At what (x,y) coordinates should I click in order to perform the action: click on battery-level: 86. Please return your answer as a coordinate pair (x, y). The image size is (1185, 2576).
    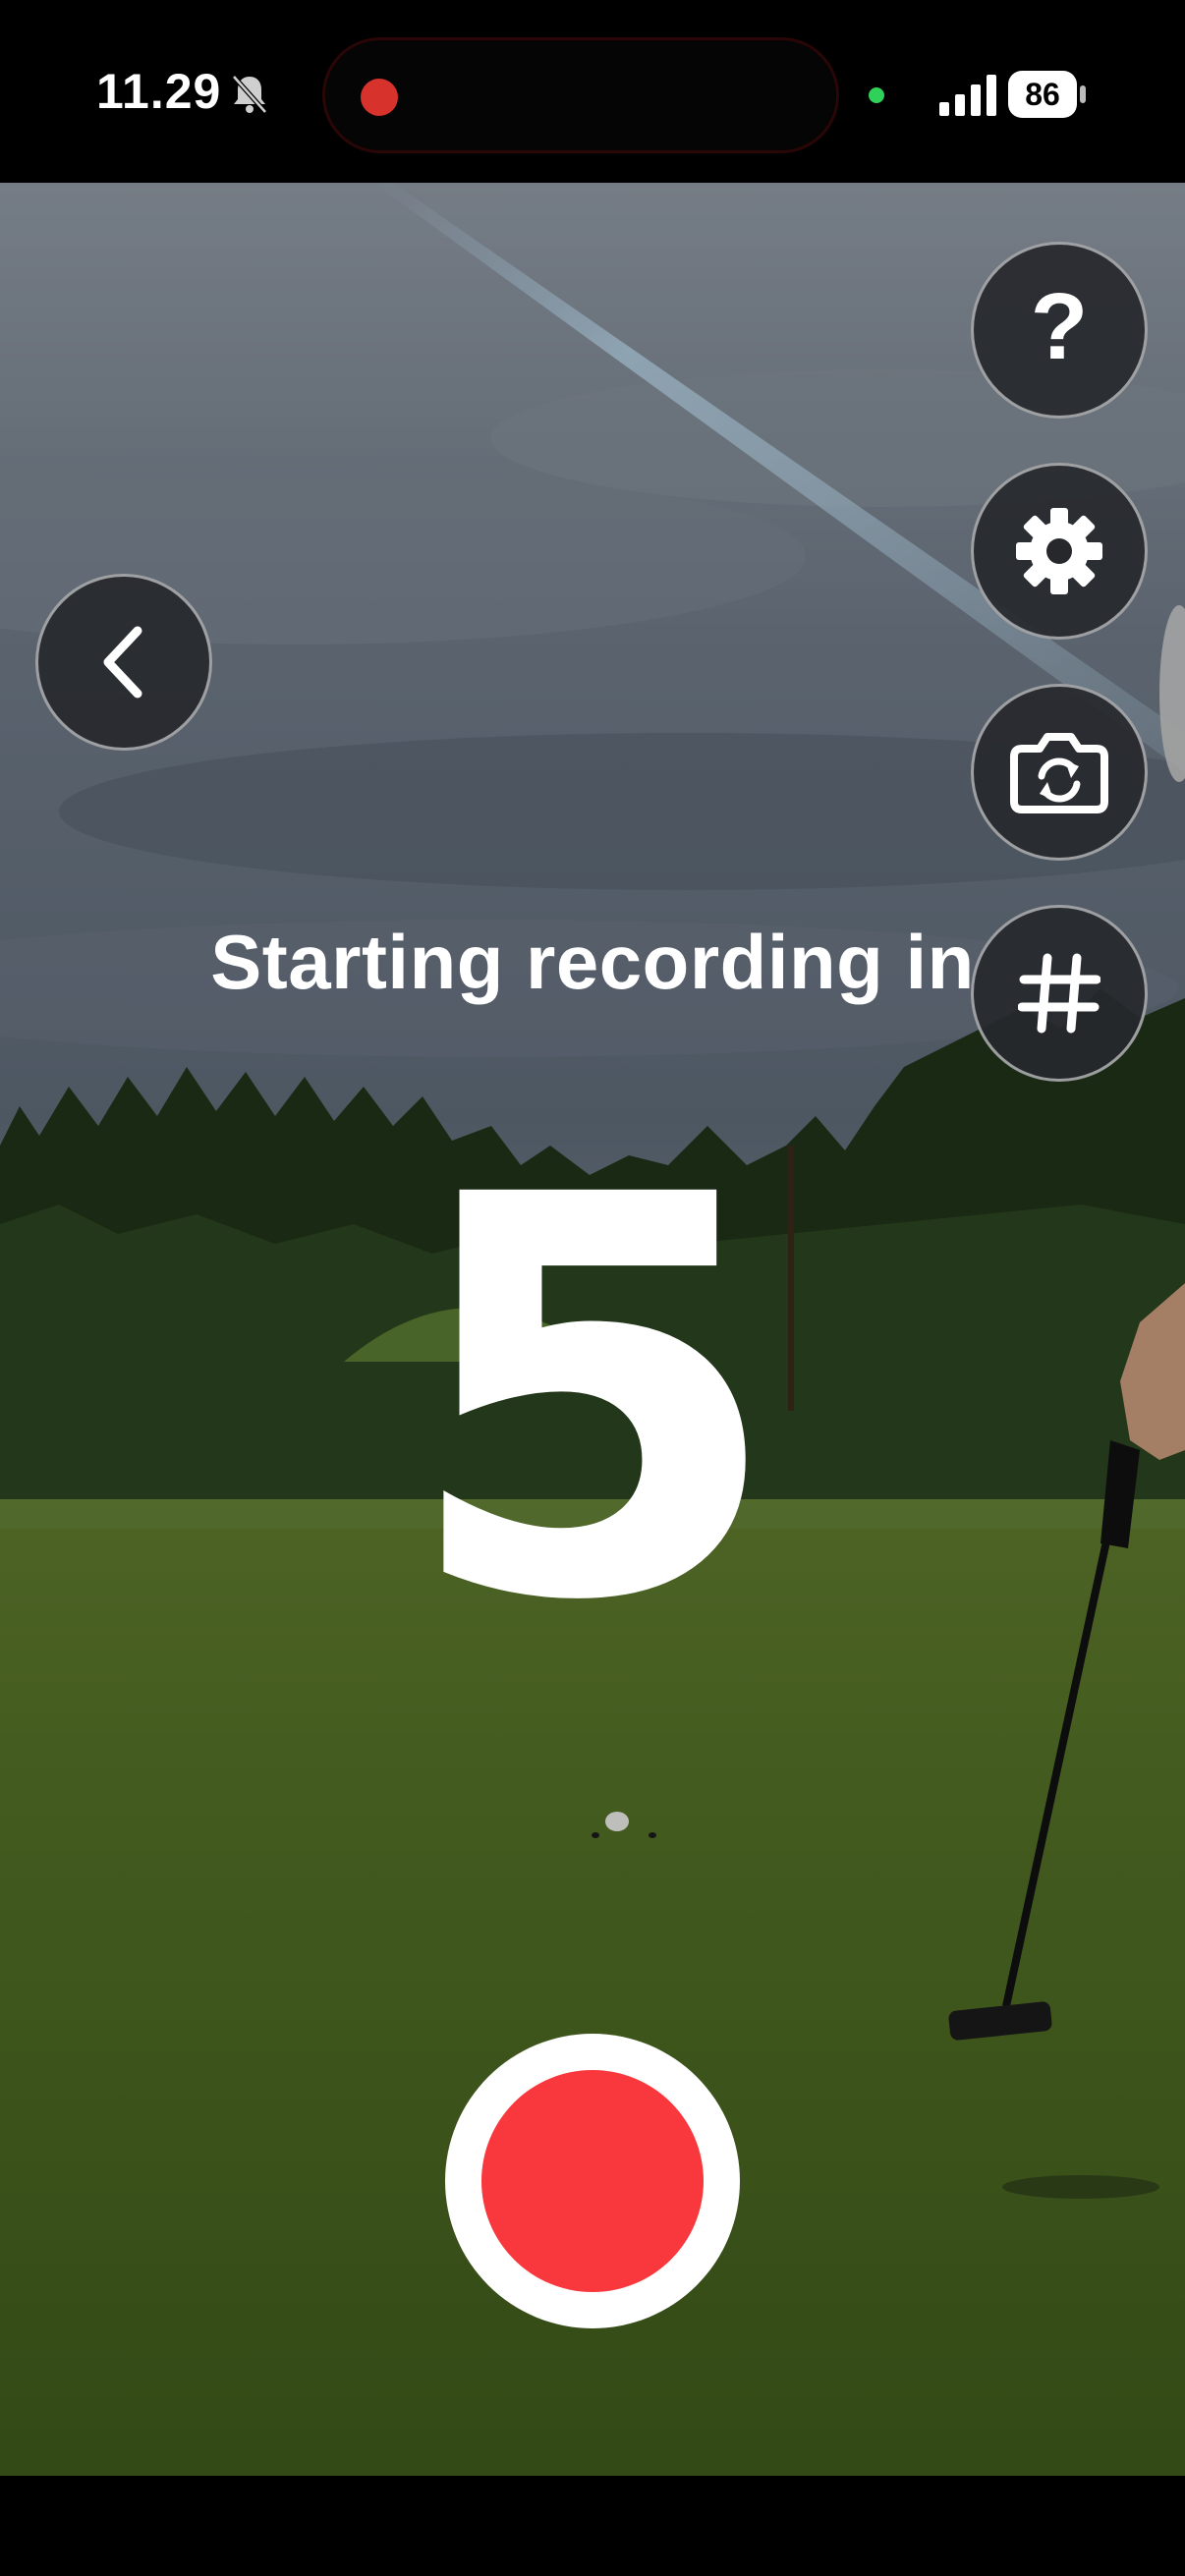
    Looking at the image, I should click on (1042, 94).